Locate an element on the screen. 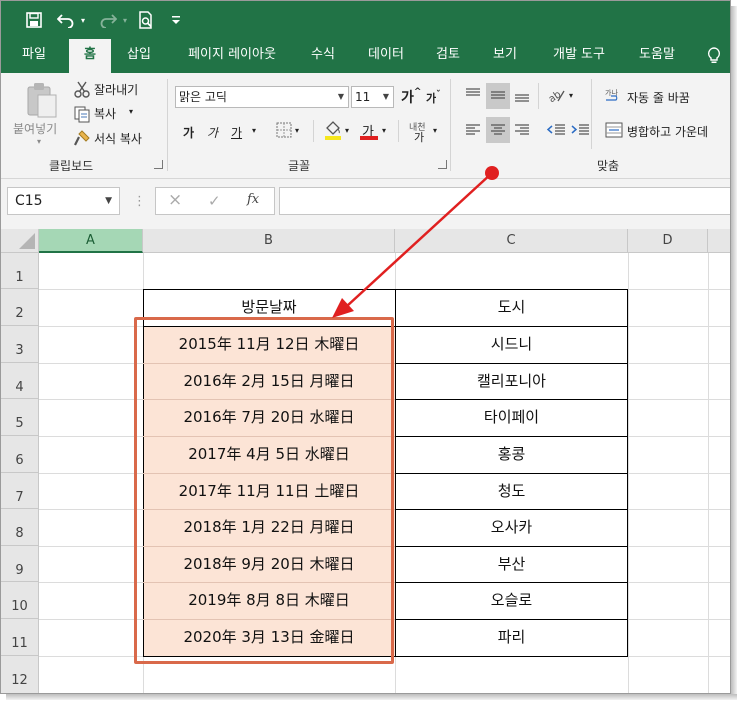 This screenshot has width=740, height=703. copy-button: 복사 is located at coordinates (105, 113).